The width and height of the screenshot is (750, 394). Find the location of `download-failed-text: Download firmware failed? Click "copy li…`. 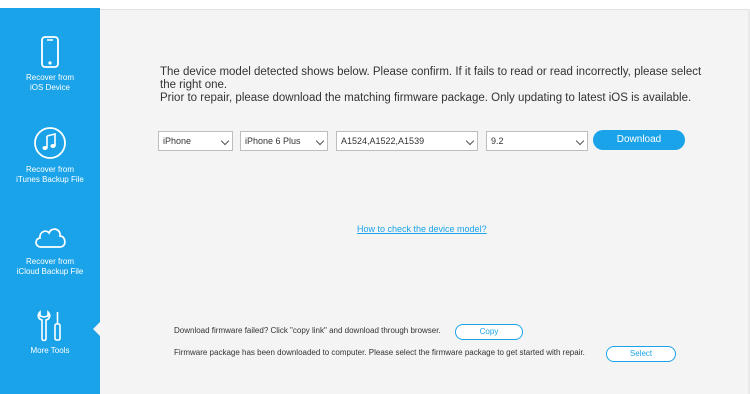

download-failed-text: Download firmware failed? Click "copy li… is located at coordinates (307, 330).